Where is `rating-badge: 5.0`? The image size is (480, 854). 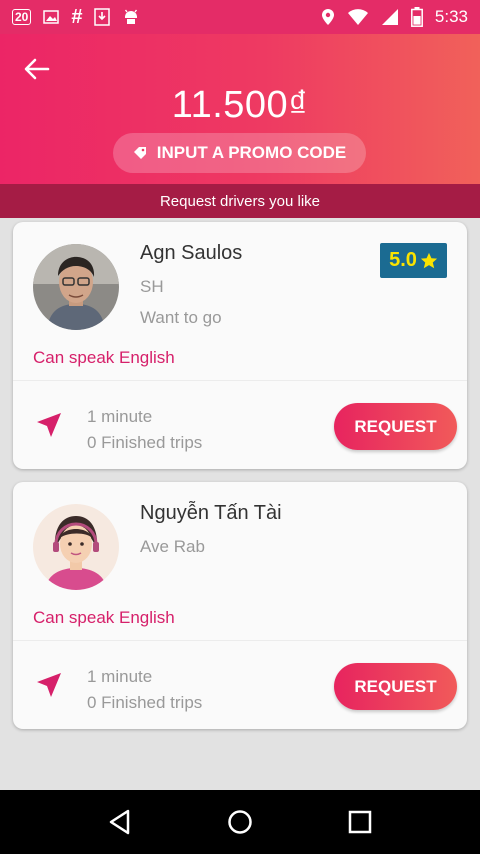 rating-badge: 5.0 is located at coordinates (413, 260).